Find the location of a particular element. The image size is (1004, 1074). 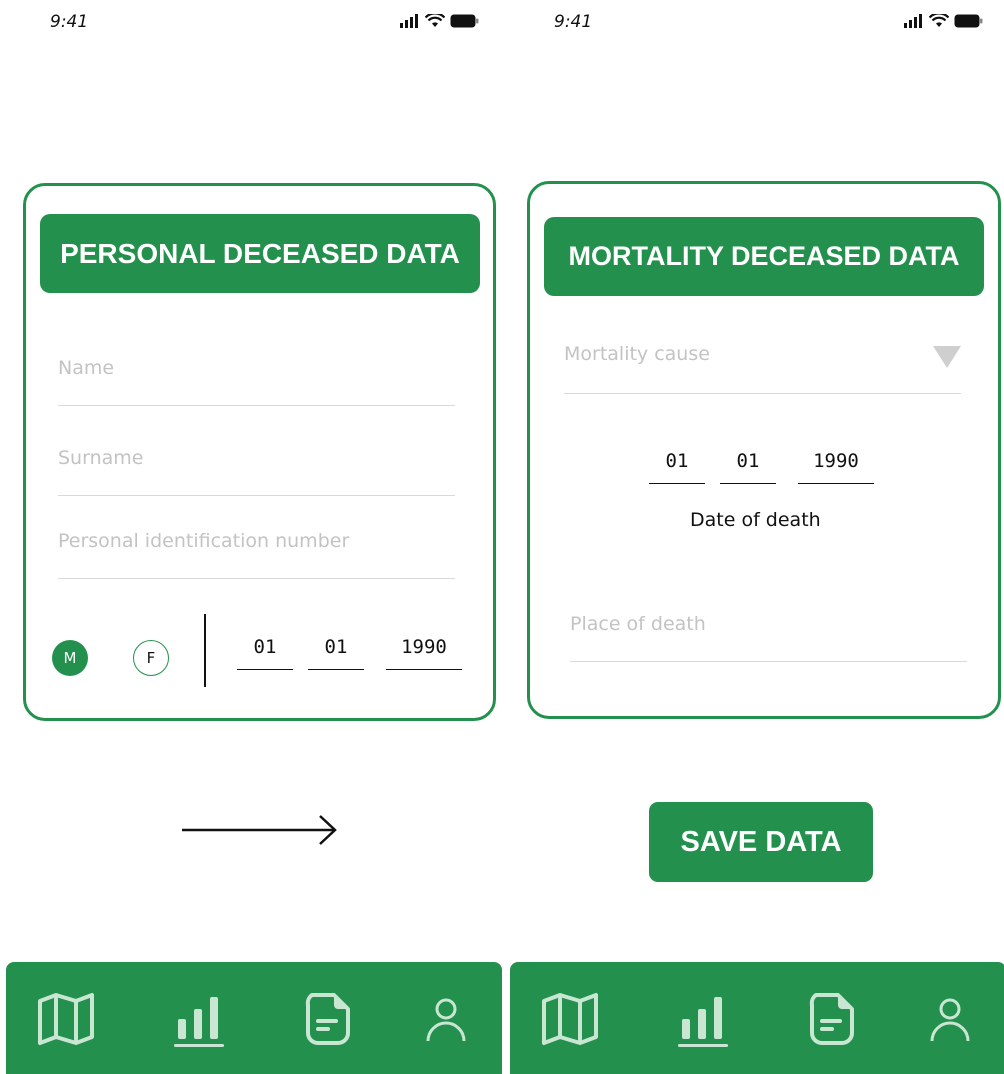

personal-data-title: PERSONAL DECEASED DATA is located at coordinates (260, 253).